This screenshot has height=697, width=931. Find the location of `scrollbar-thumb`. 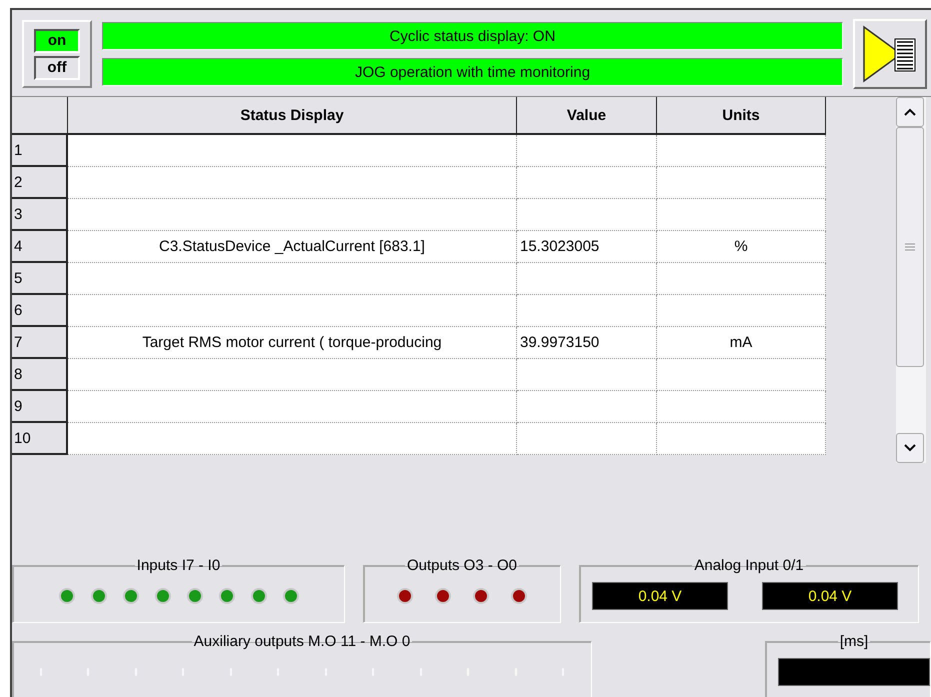

scrollbar-thumb is located at coordinates (910, 247).